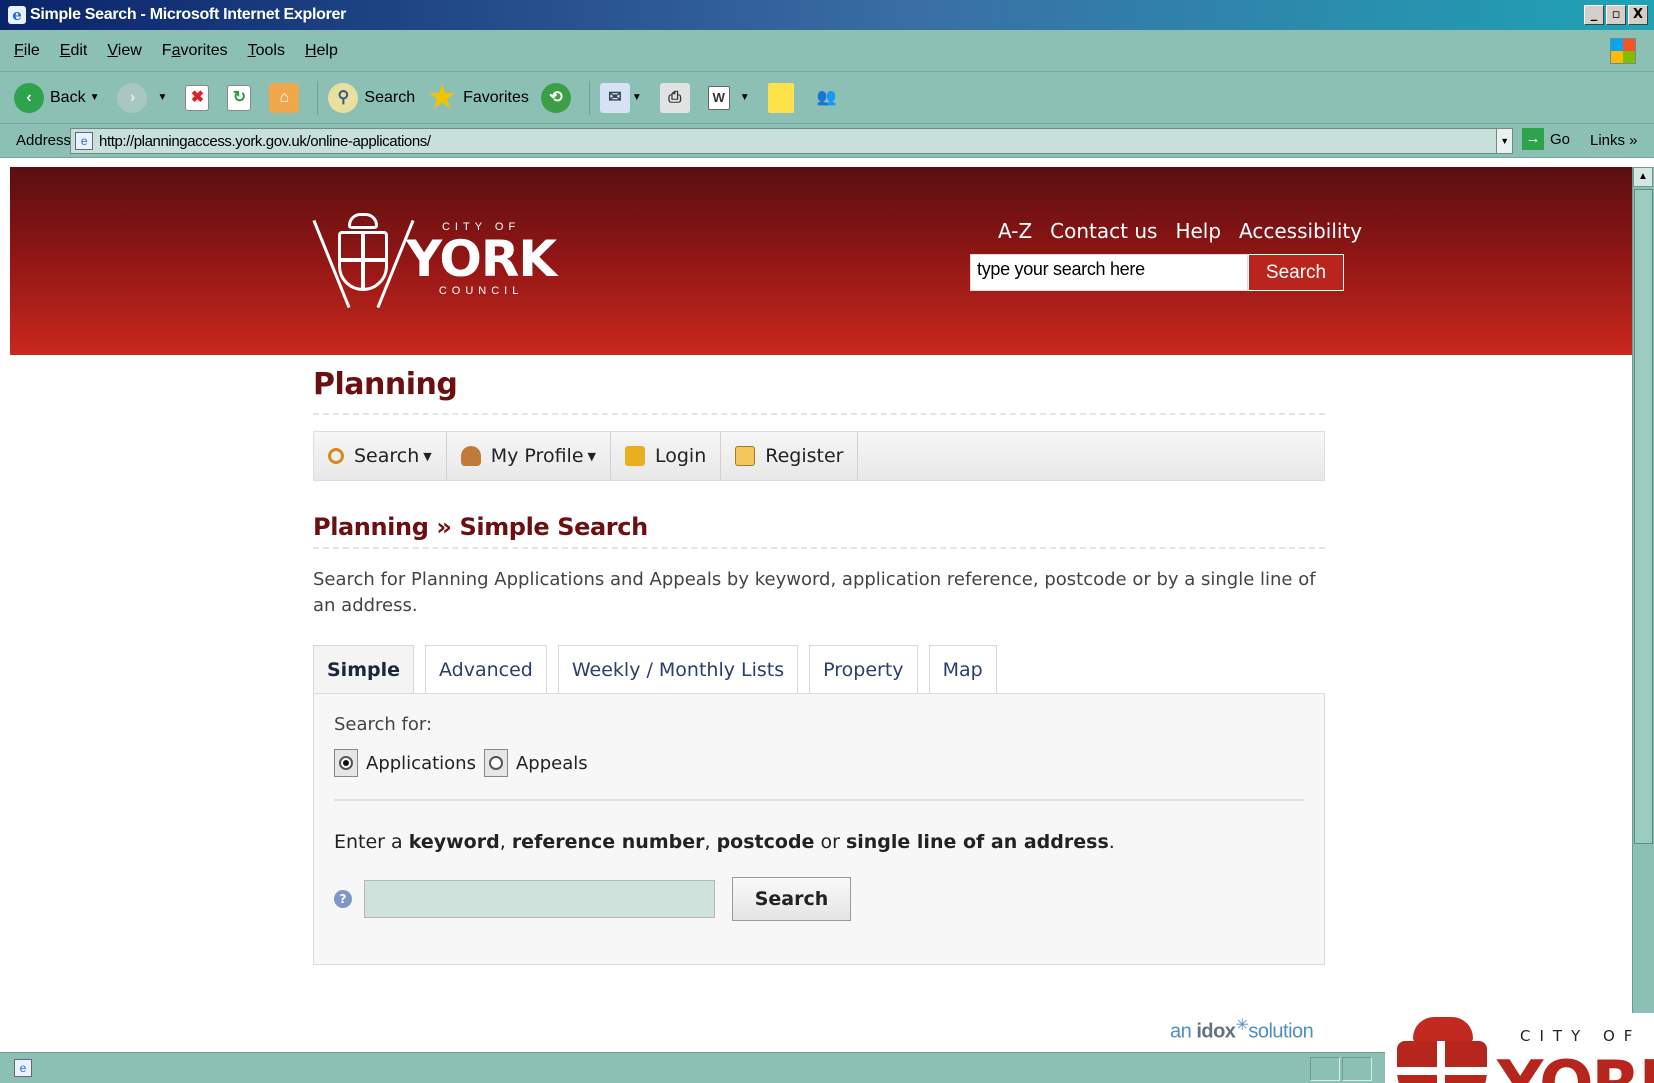  What do you see at coordinates (791, 899) in the screenshot?
I see `keyword-search-button: Search` at bounding box center [791, 899].